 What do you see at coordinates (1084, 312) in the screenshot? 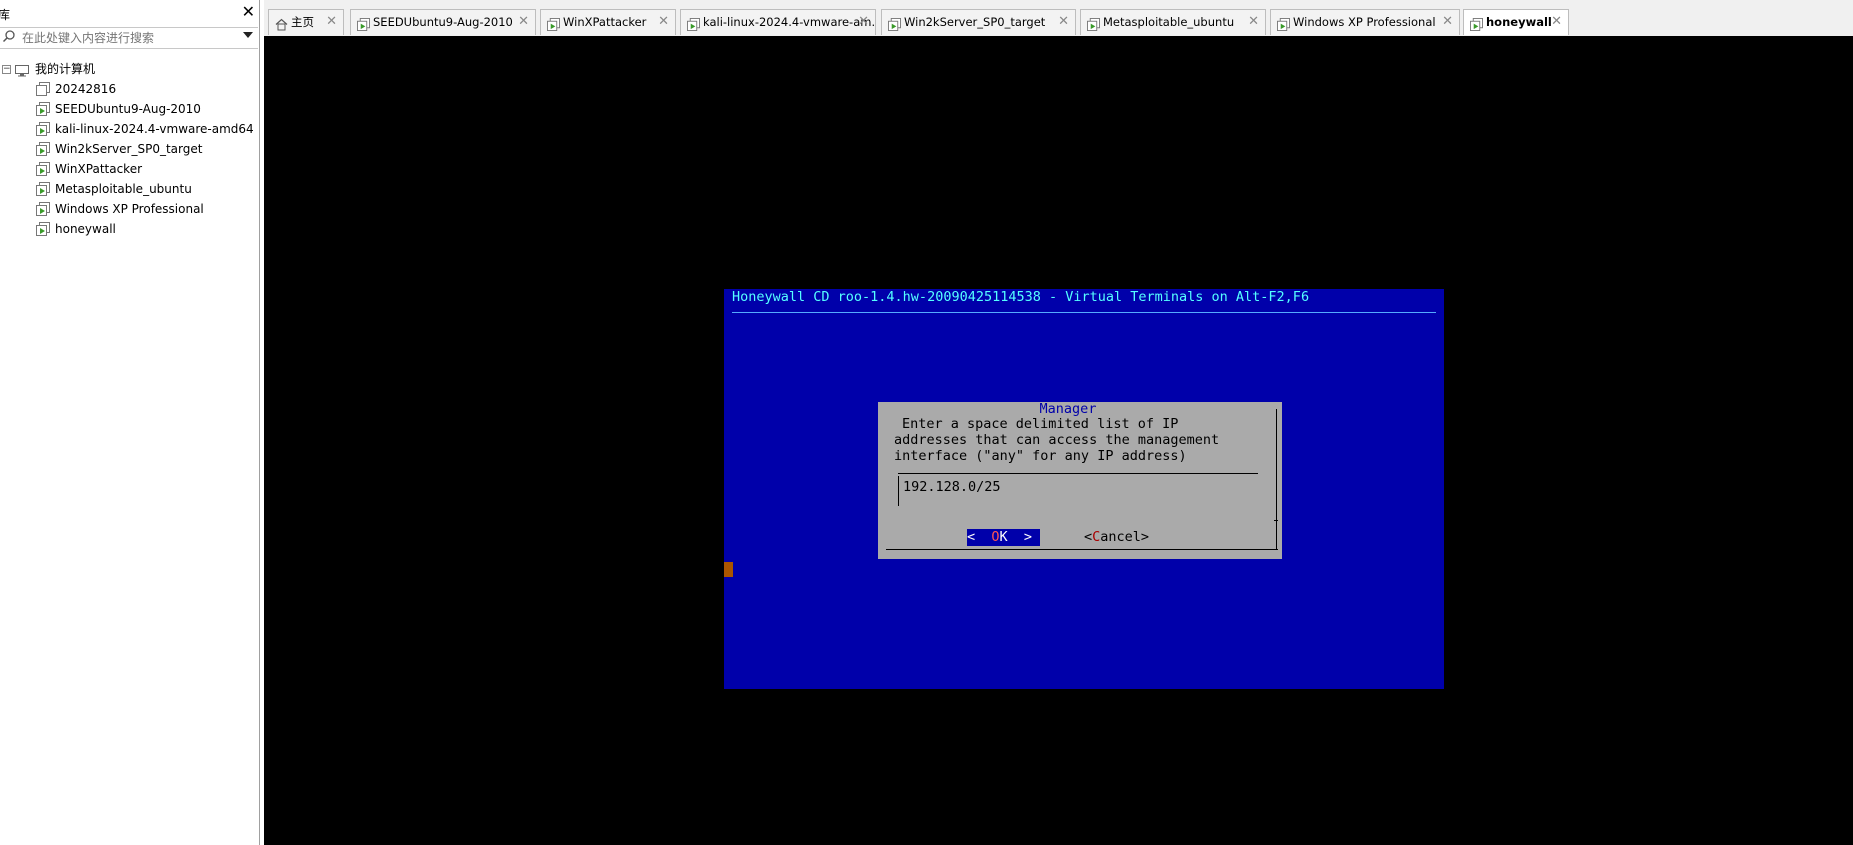
I see `console-title-rule` at bounding box center [1084, 312].